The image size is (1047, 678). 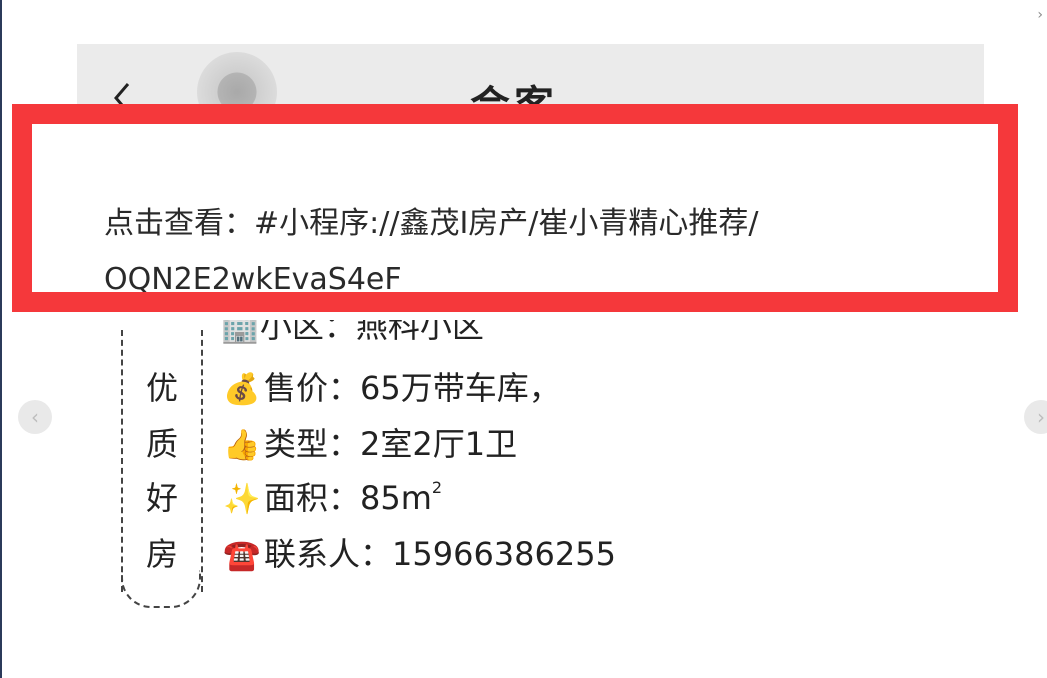 I want to click on next-image-button: ›, so click(x=1035, y=417).